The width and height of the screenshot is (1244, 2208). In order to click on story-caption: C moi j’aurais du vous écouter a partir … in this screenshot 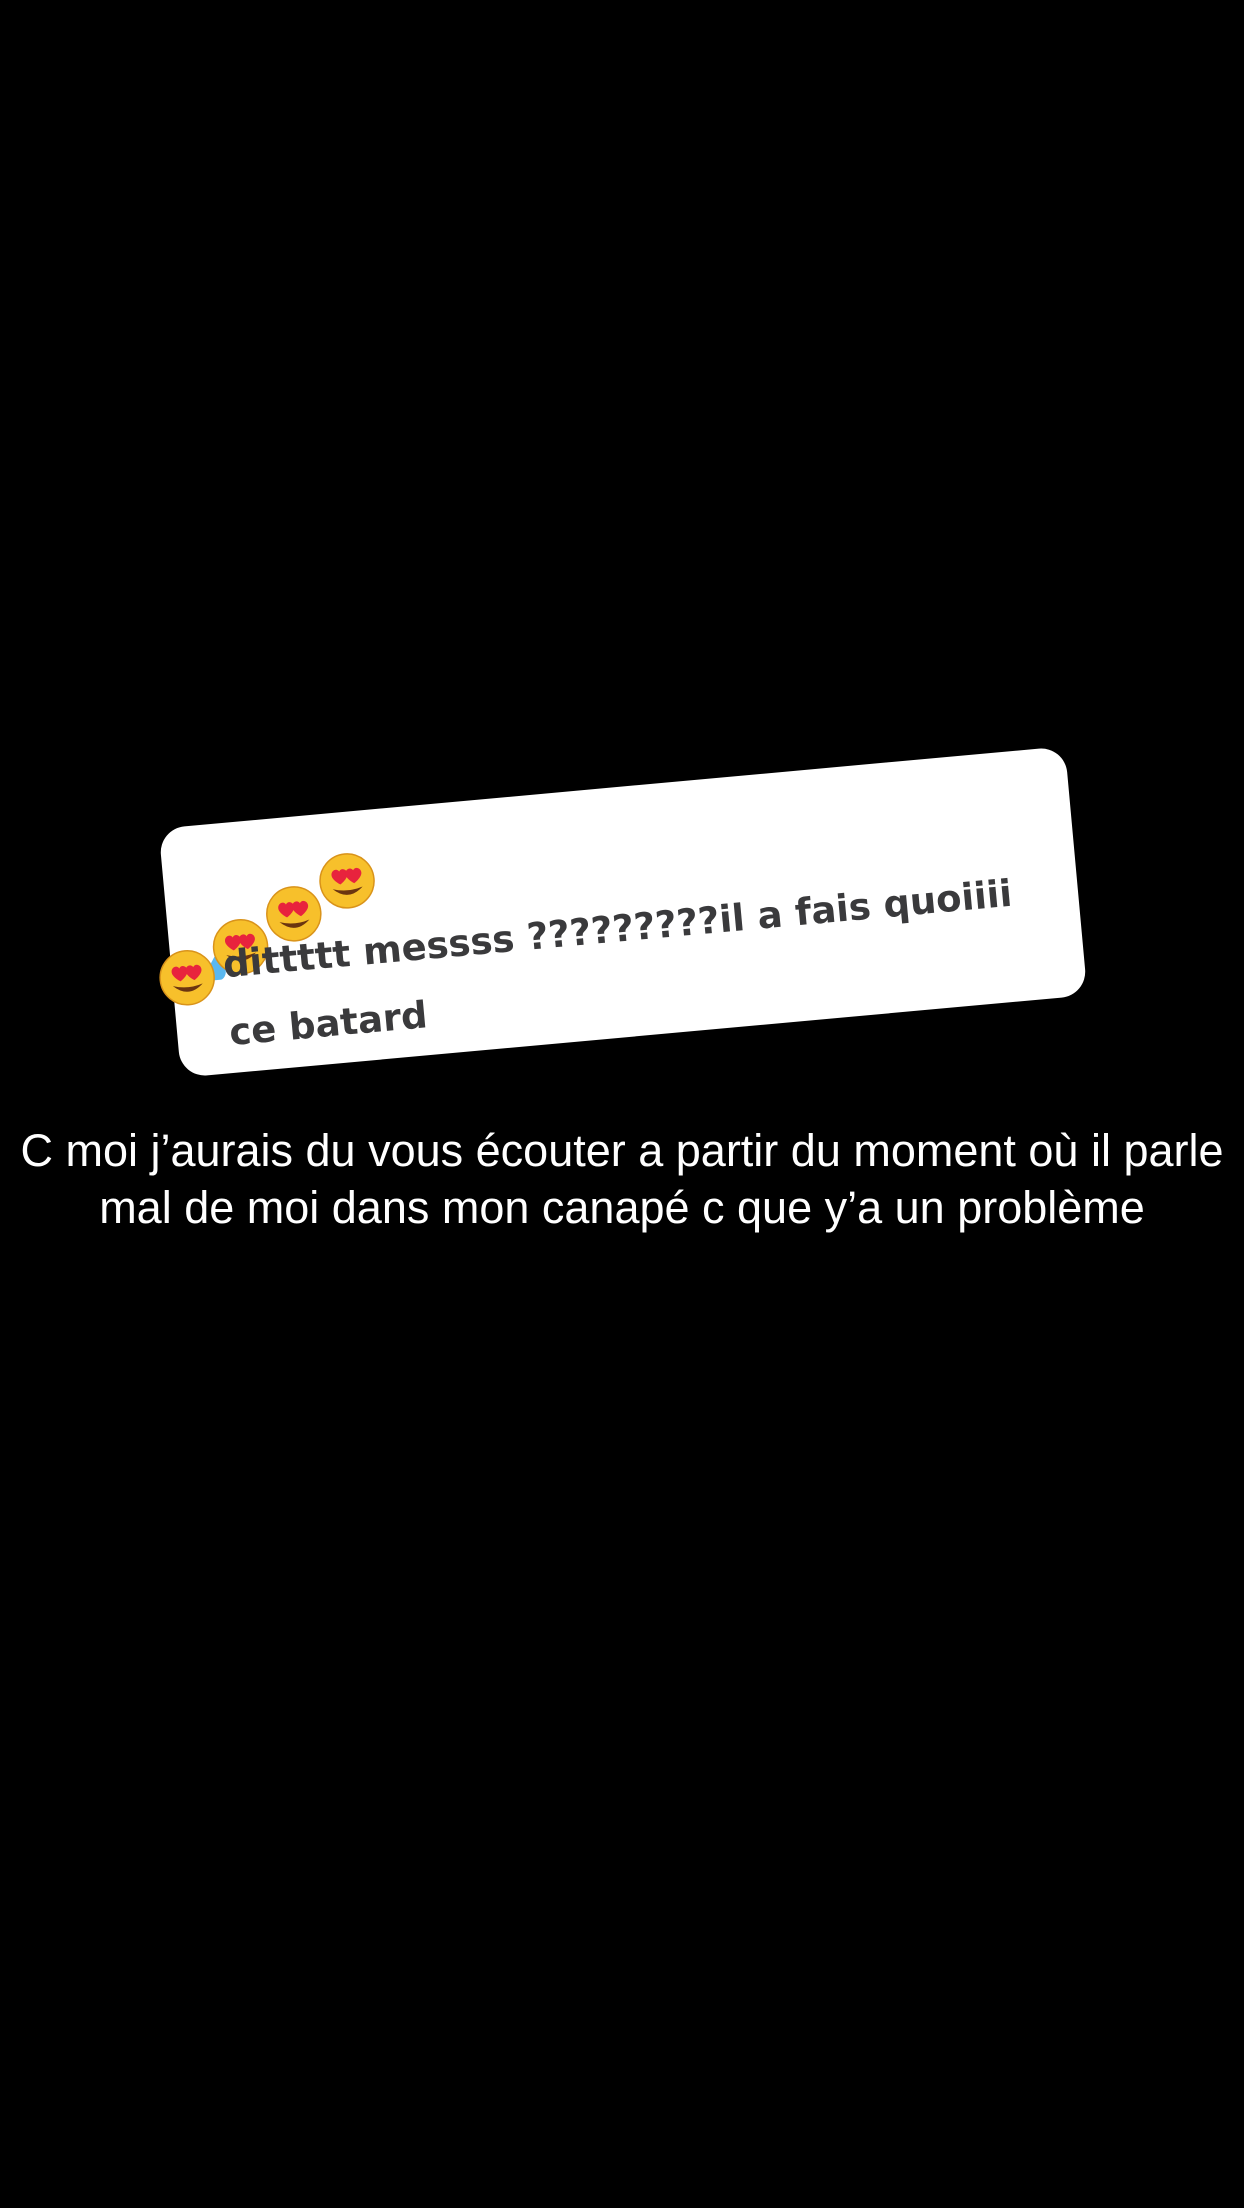, I will do `click(622, 1179)`.